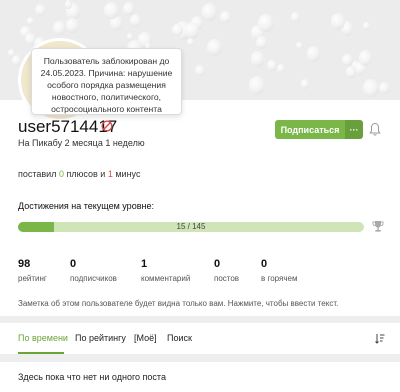 This screenshot has height=392, width=400. I want to click on feed-tabs: По времени По рейтингу [Моё] Поиск, so click(200, 338).